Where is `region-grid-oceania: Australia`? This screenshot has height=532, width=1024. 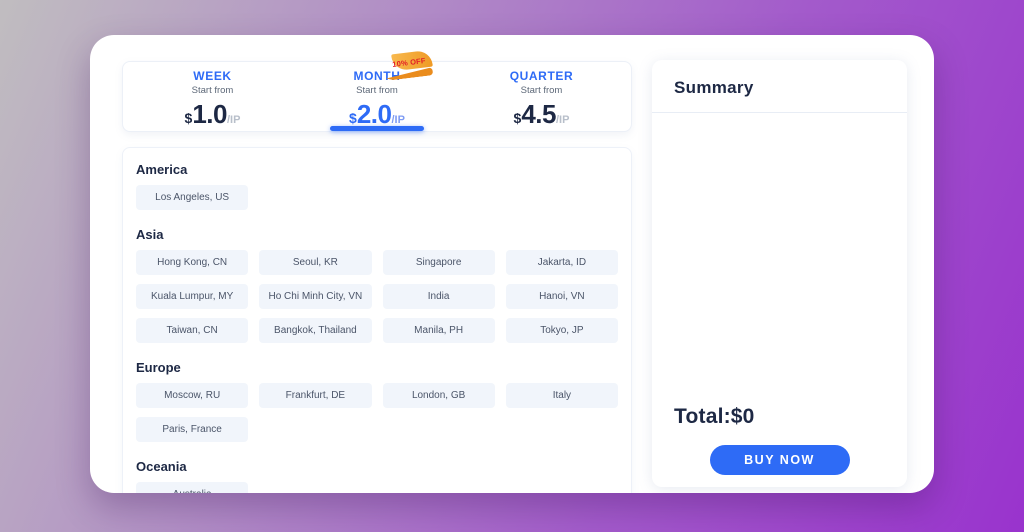 region-grid-oceania: Australia is located at coordinates (377, 487).